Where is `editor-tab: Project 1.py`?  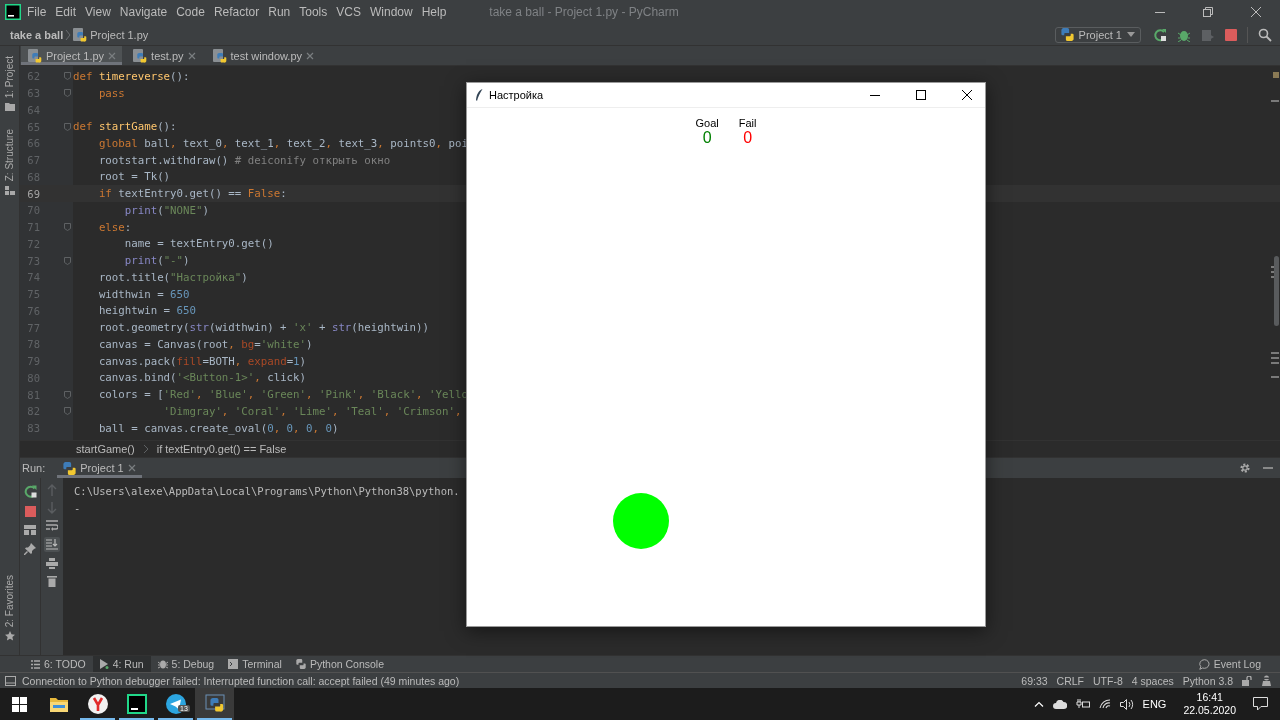
editor-tab: Project 1.py is located at coordinates (72, 55).